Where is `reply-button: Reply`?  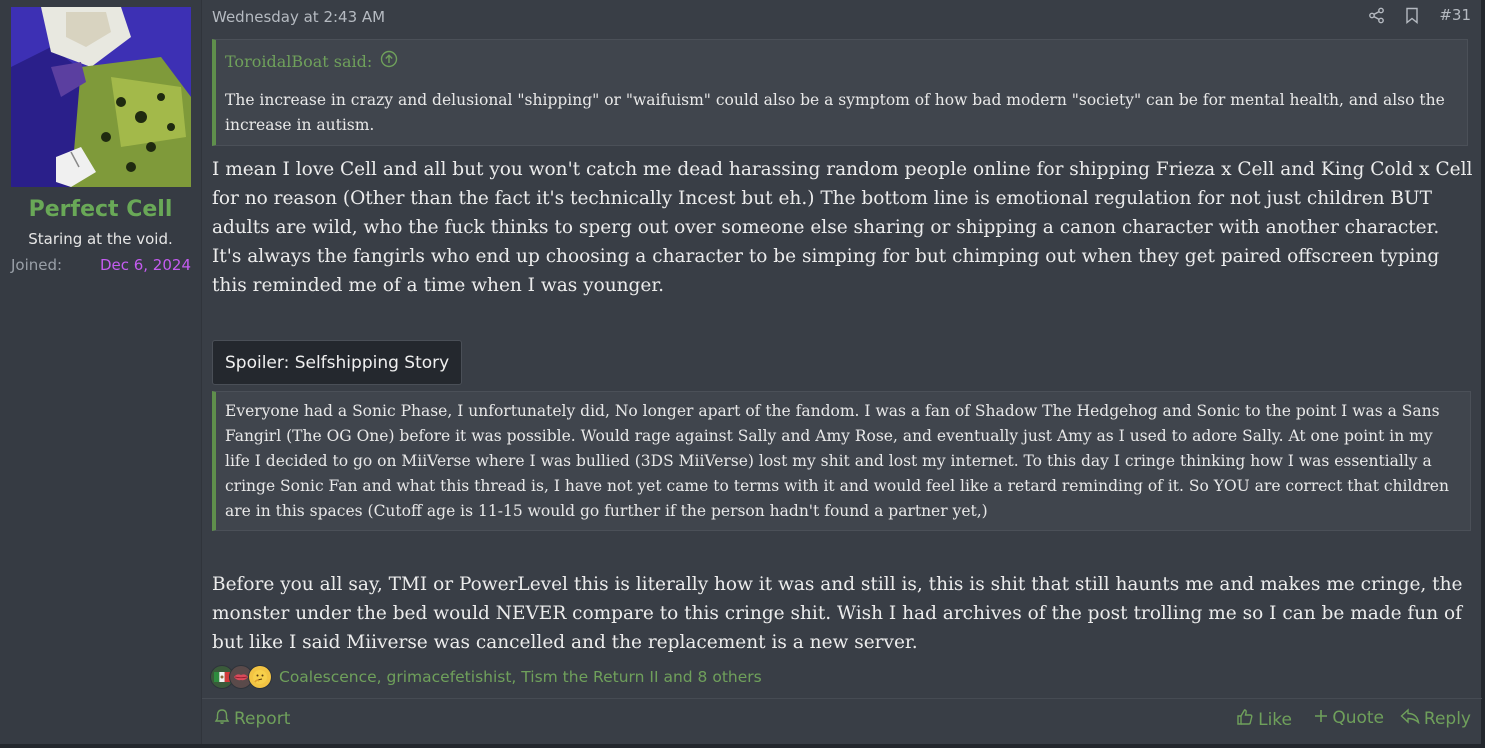 reply-button: Reply is located at coordinates (1435, 718).